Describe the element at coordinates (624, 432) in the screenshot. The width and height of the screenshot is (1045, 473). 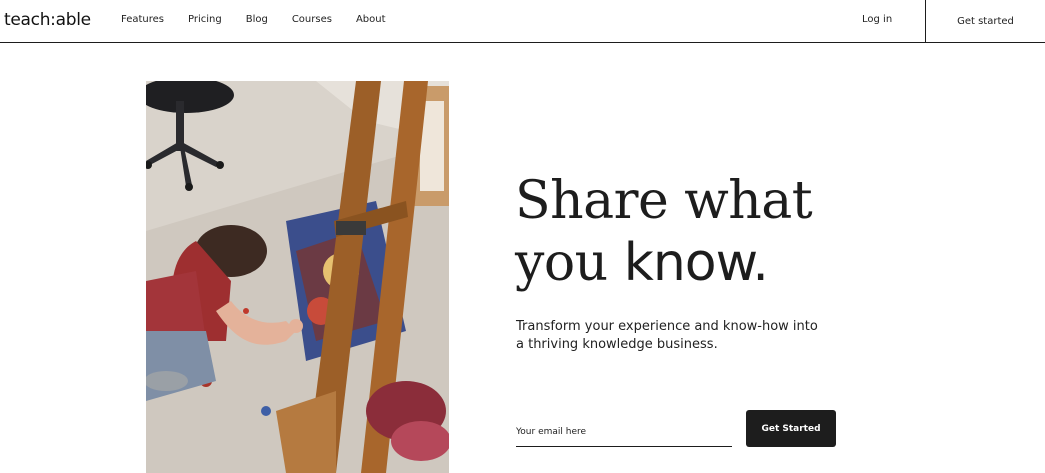
I see `email-input` at that location.